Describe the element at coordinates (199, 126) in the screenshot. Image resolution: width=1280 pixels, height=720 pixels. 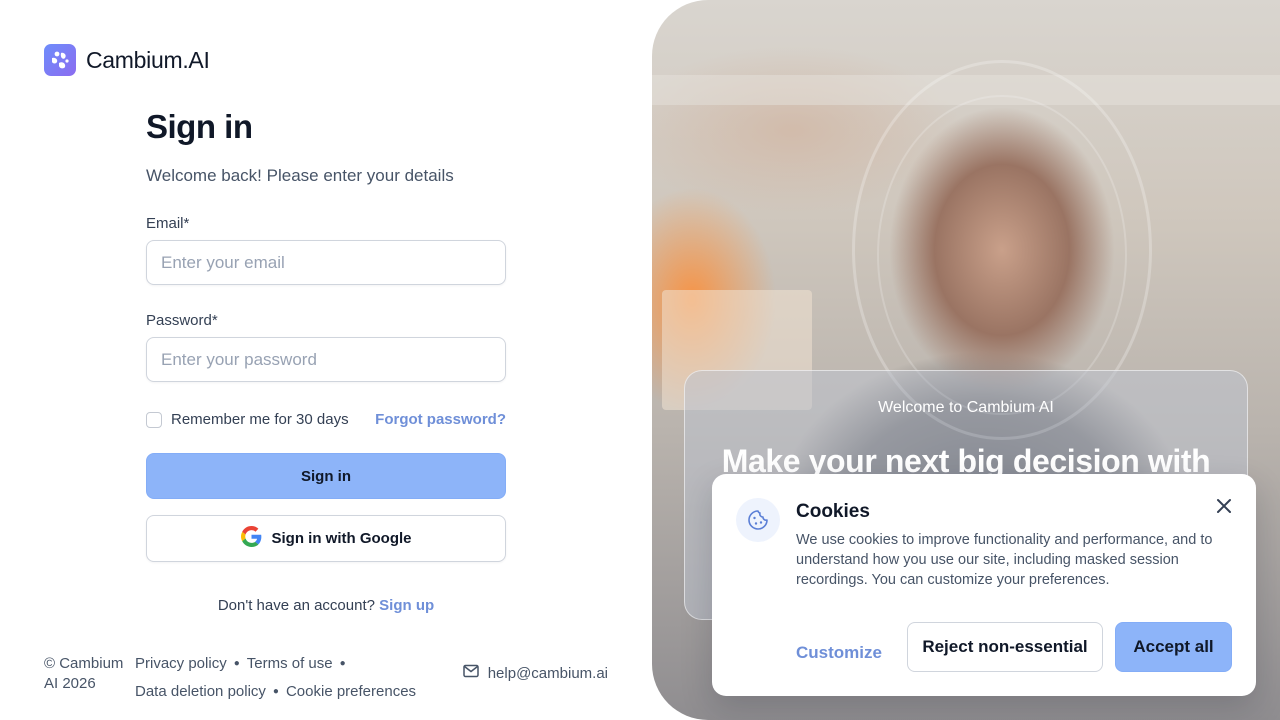
I see `page-title: Sign in` at that location.